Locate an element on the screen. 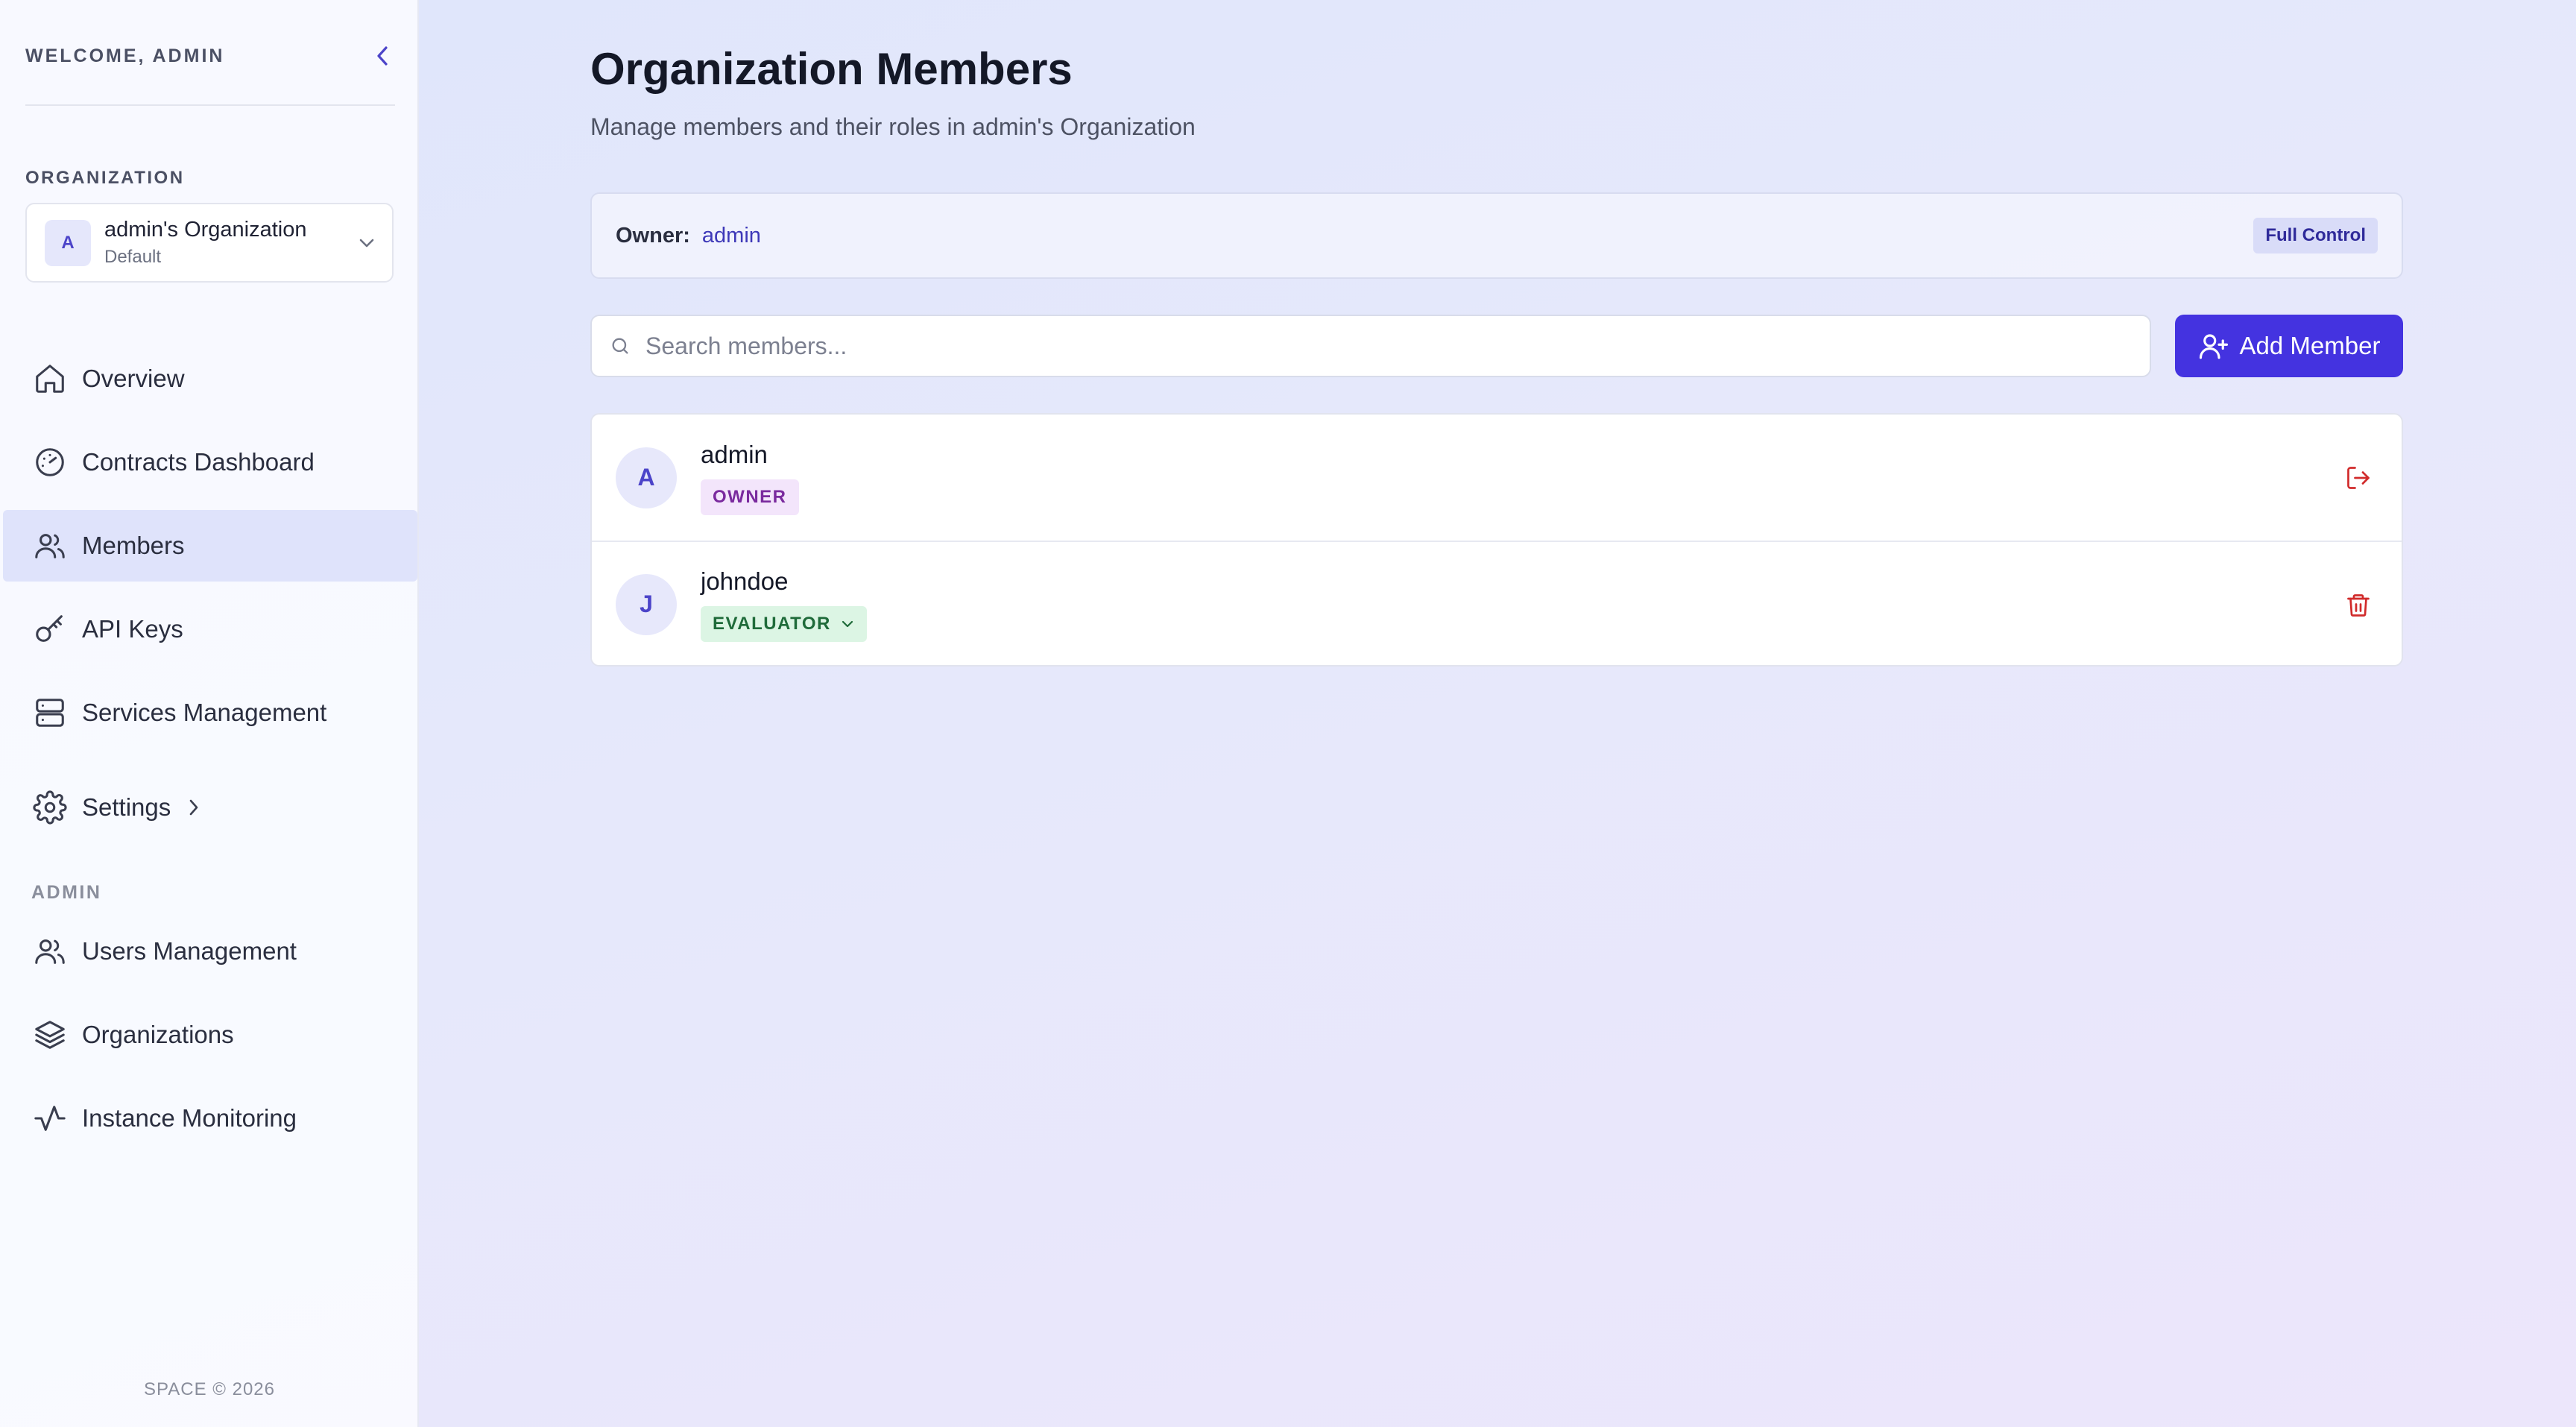  chevron-left-icon is located at coordinates (382, 56).